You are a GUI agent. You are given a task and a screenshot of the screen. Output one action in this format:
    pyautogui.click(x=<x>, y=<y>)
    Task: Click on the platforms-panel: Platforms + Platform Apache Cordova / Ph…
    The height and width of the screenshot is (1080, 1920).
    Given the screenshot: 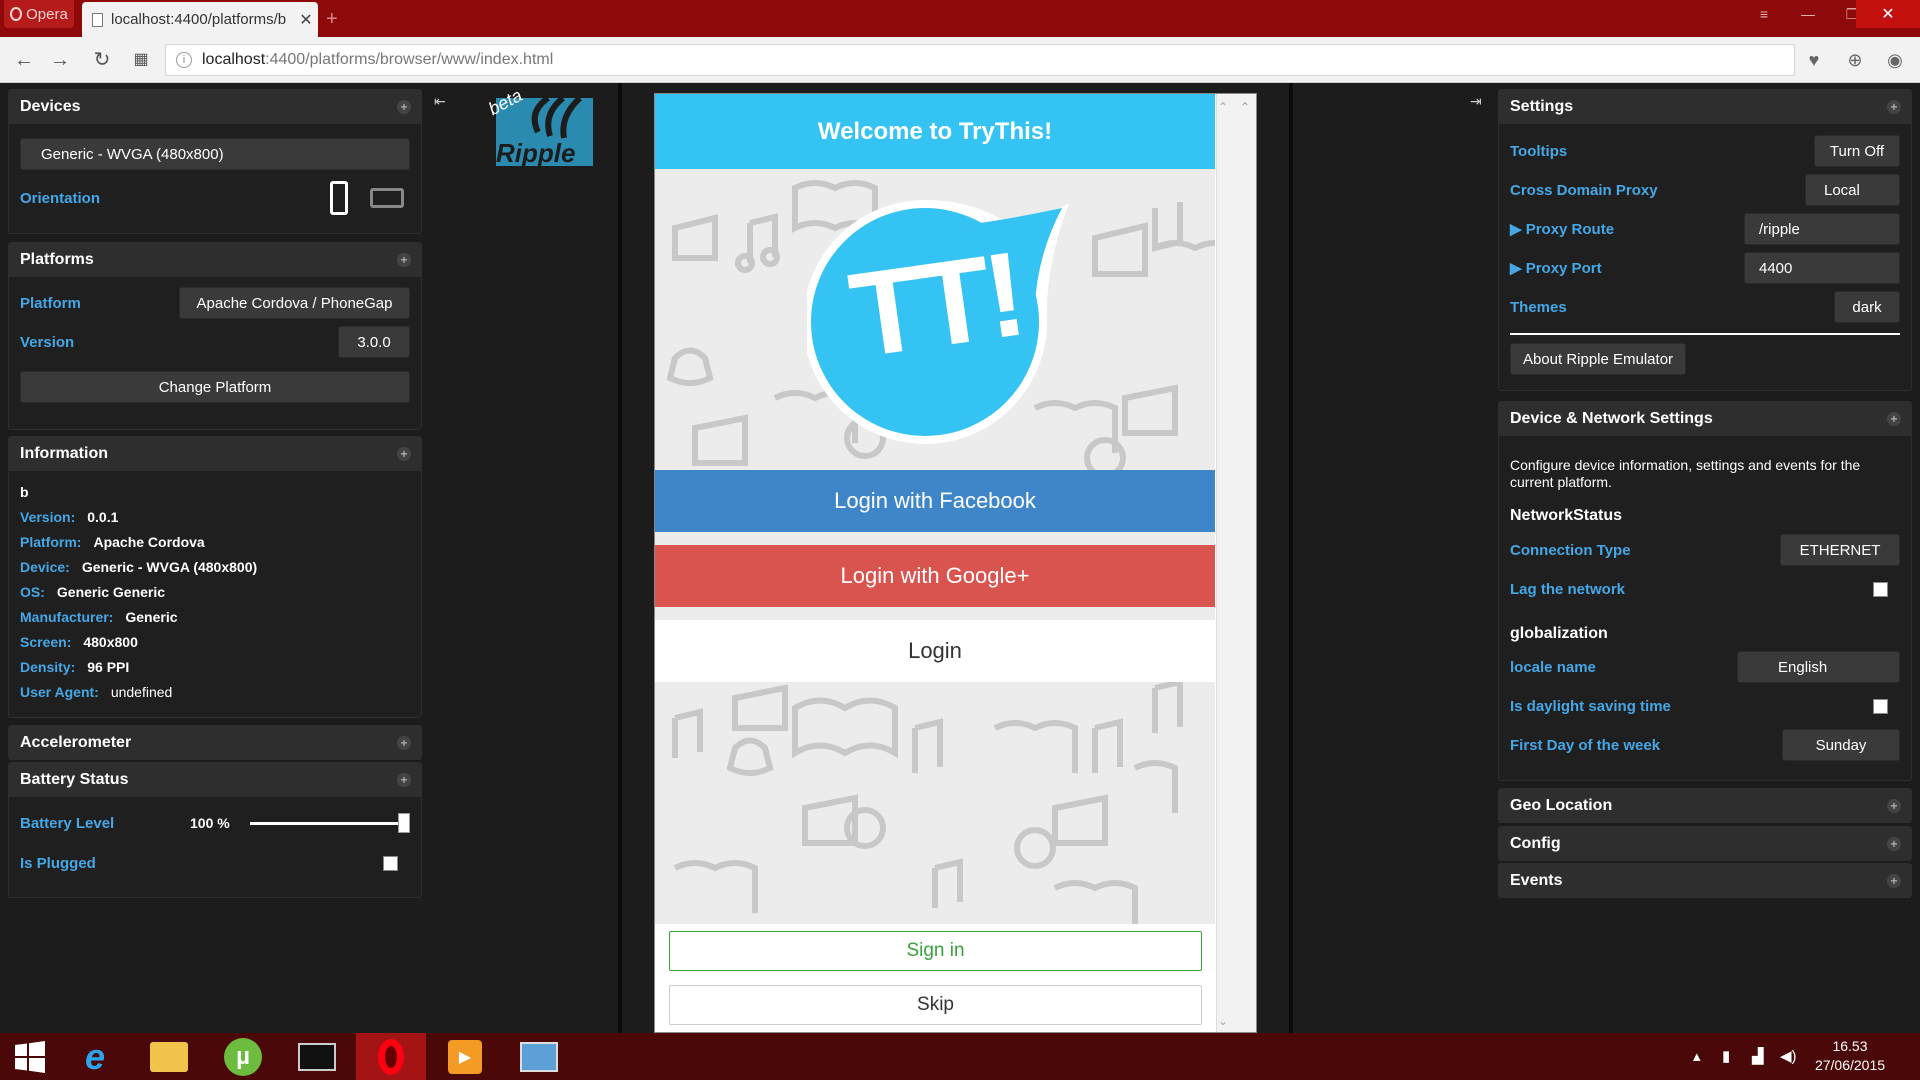 What is the action you would take?
    pyautogui.click(x=215, y=336)
    